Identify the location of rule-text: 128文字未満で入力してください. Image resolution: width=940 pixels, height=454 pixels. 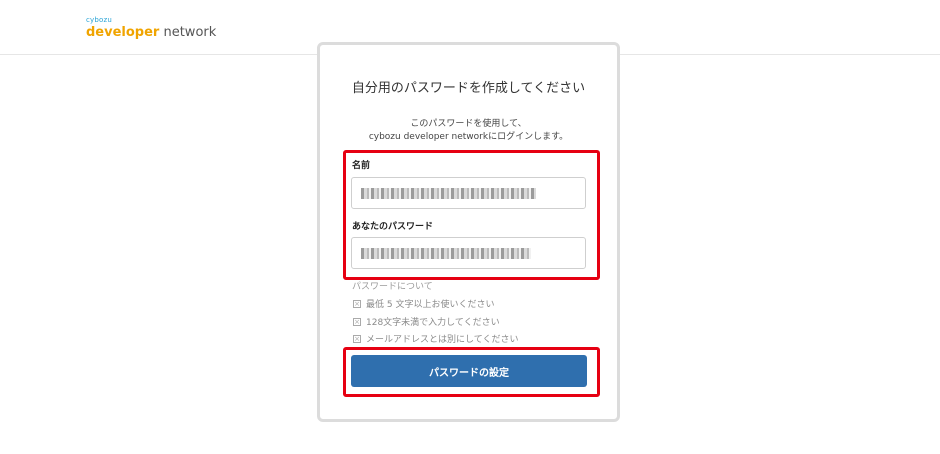
(433, 323).